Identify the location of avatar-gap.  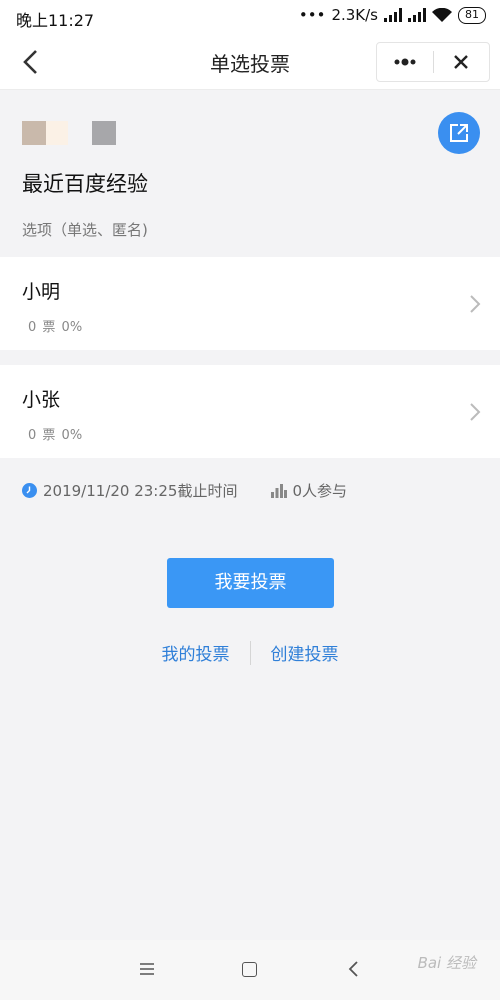
(80, 133).